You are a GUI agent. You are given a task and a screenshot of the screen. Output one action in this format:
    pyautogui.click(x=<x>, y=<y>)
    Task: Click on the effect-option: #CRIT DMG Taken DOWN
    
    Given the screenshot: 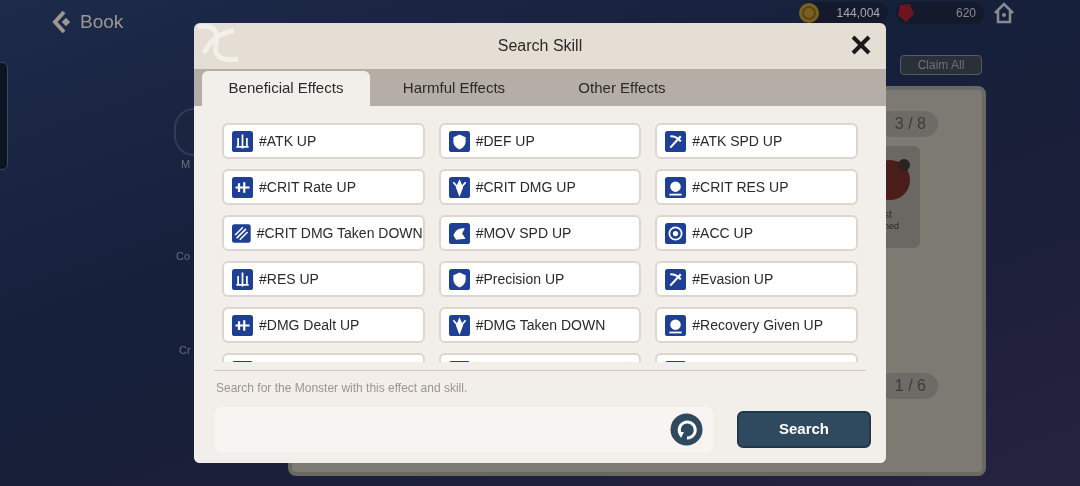 What is the action you would take?
    pyautogui.click(x=323, y=233)
    